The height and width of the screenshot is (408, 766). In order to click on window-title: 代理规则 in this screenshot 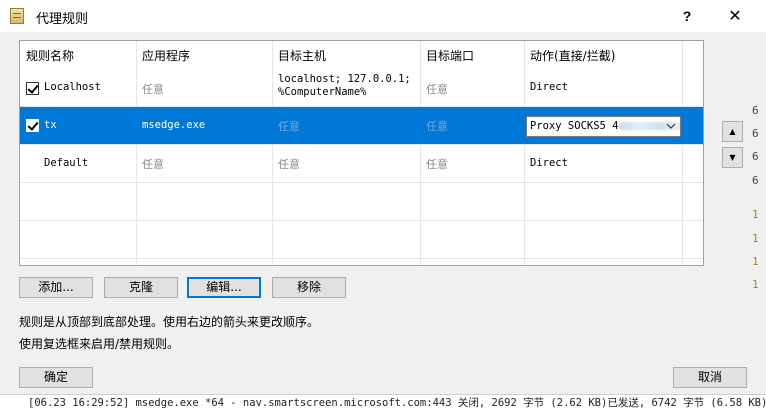, I will do `click(62, 19)`.